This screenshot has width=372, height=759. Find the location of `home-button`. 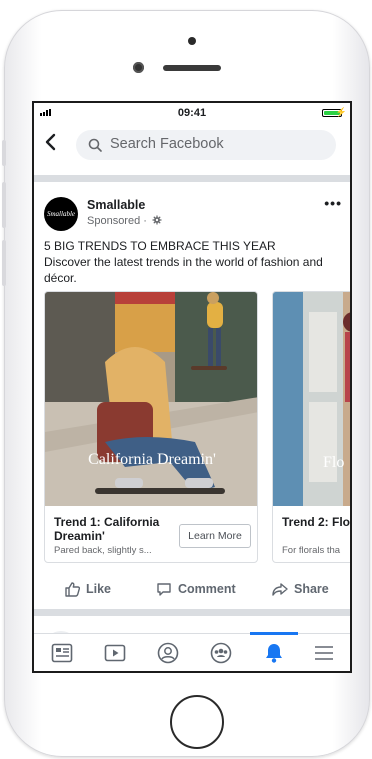

home-button is located at coordinates (197, 722).